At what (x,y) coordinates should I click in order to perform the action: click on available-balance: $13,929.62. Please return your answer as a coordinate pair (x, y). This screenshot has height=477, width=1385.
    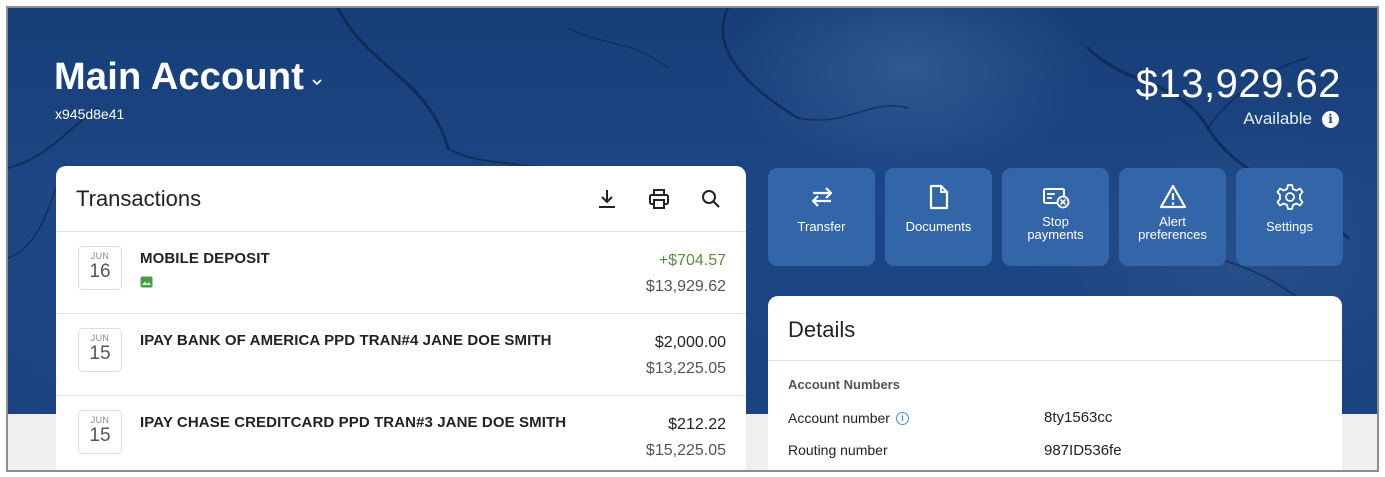
    Looking at the image, I should click on (1238, 84).